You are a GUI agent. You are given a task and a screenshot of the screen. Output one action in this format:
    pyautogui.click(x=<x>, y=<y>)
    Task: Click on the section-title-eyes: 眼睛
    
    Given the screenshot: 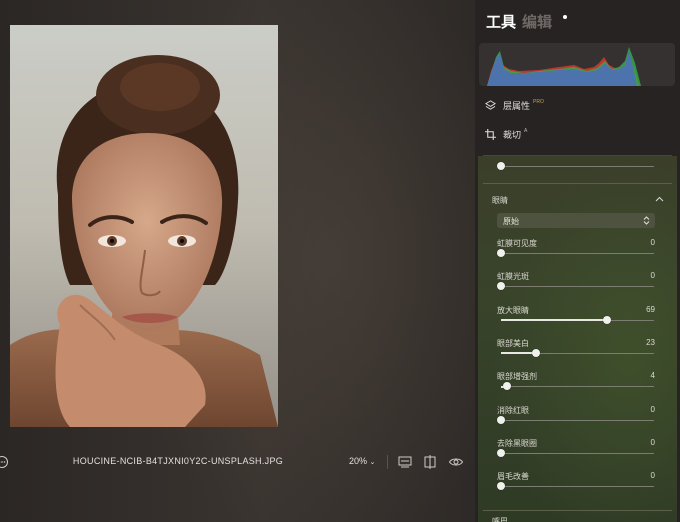 What is the action you would take?
    pyautogui.click(x=500, y=200)
    